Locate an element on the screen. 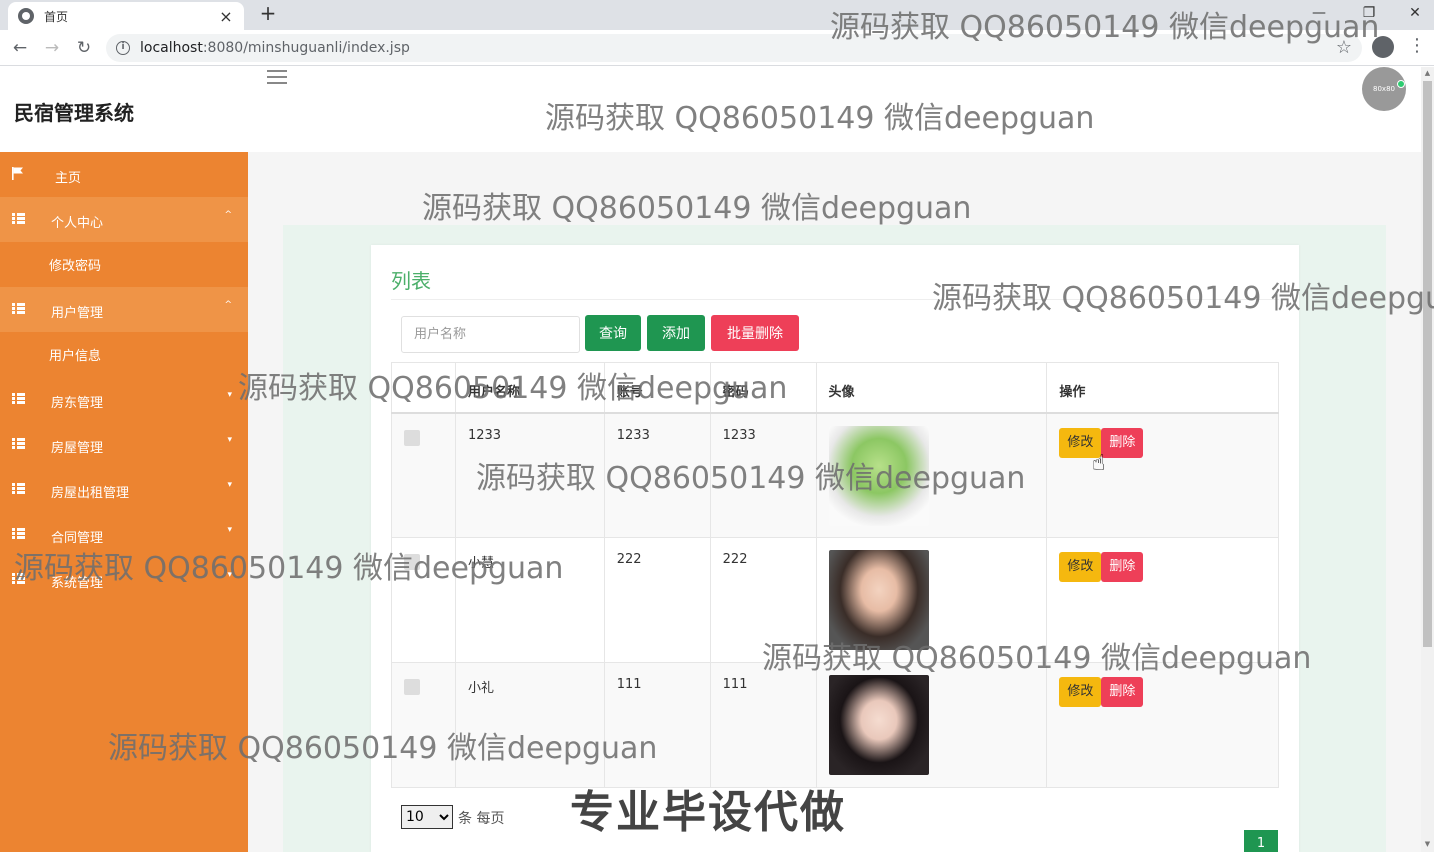 This screenshot has height=852, width=1434. sidebar-item-system-management: 系统管理 ▾ is located at coordinates (124, 579).